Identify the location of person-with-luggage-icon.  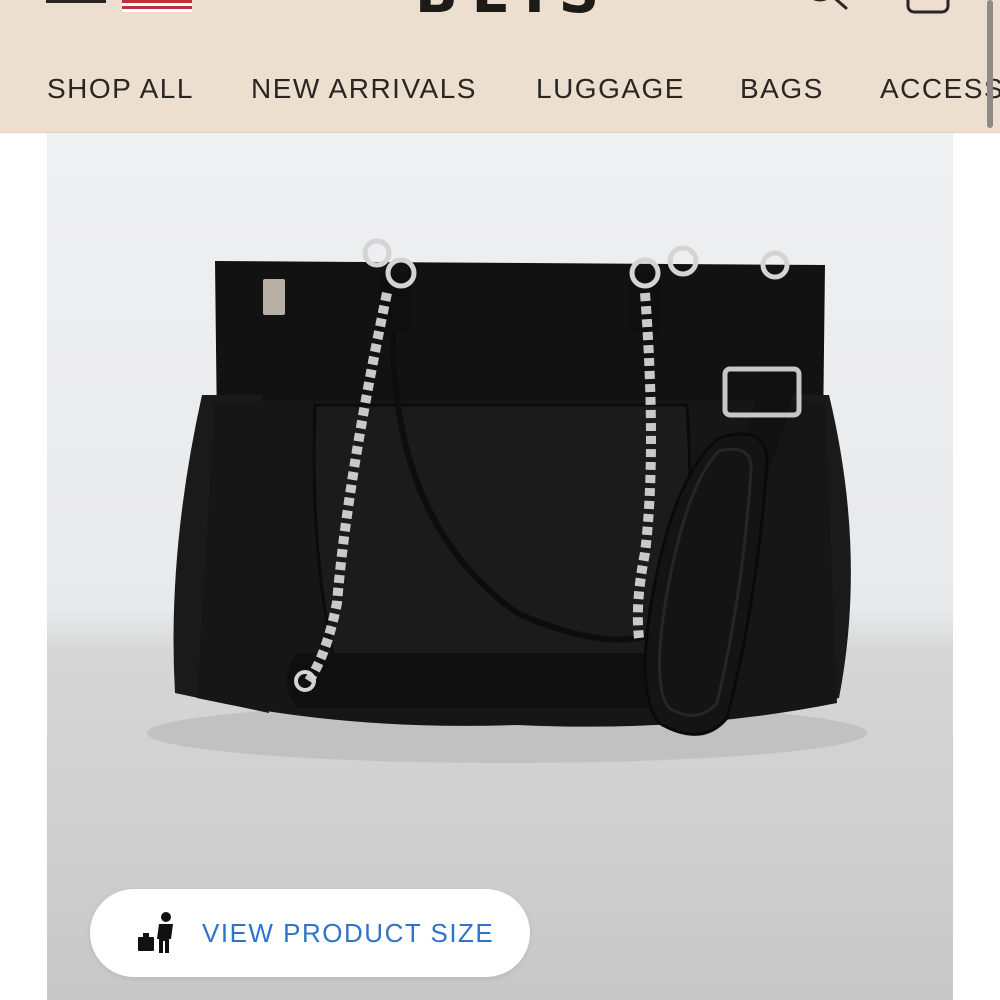
(155, 932).